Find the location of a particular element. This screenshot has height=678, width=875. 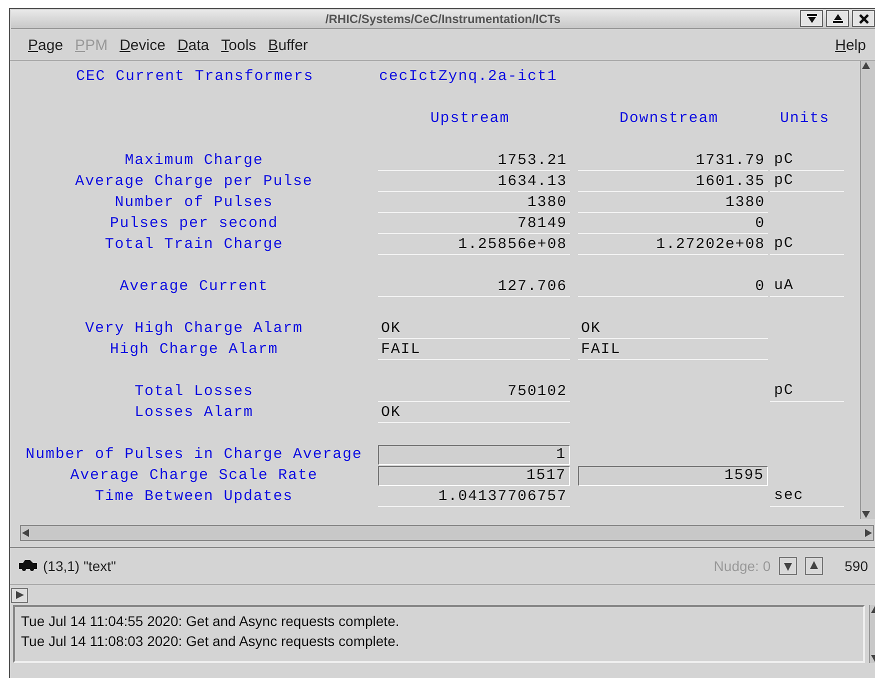

unit-cell: uA is located at coordinates (807, 286).